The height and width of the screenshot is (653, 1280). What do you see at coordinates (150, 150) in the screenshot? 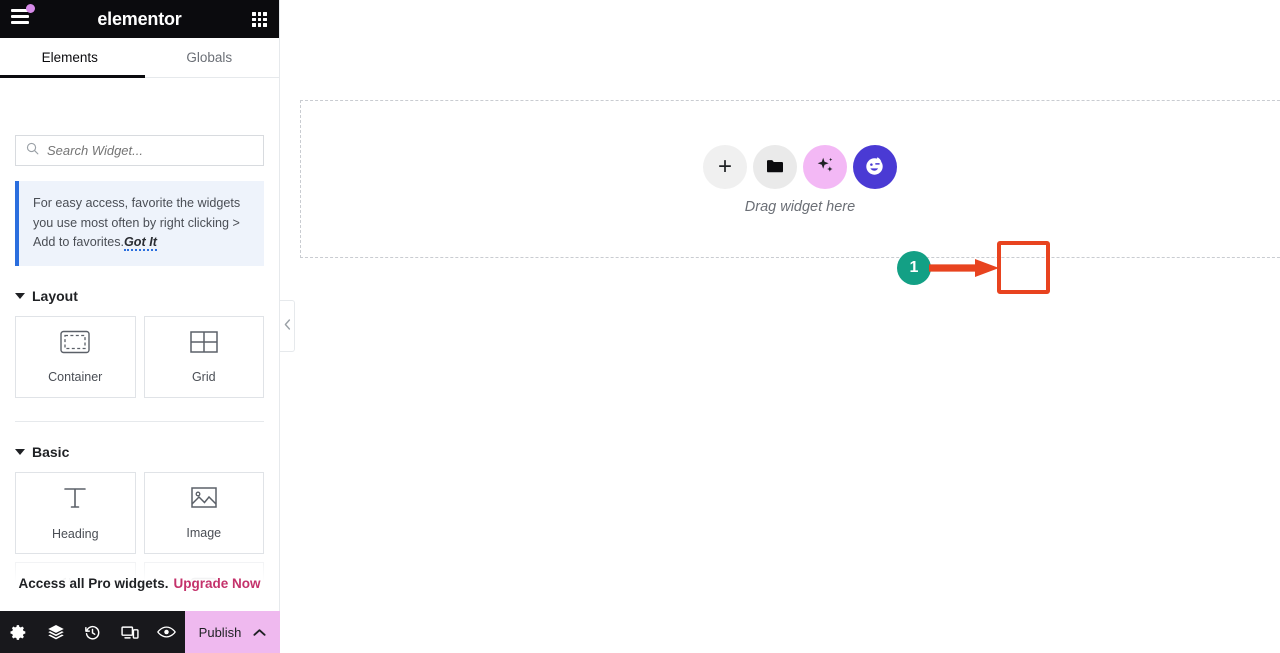
I see `search-input` at bounding box center [150, 150].